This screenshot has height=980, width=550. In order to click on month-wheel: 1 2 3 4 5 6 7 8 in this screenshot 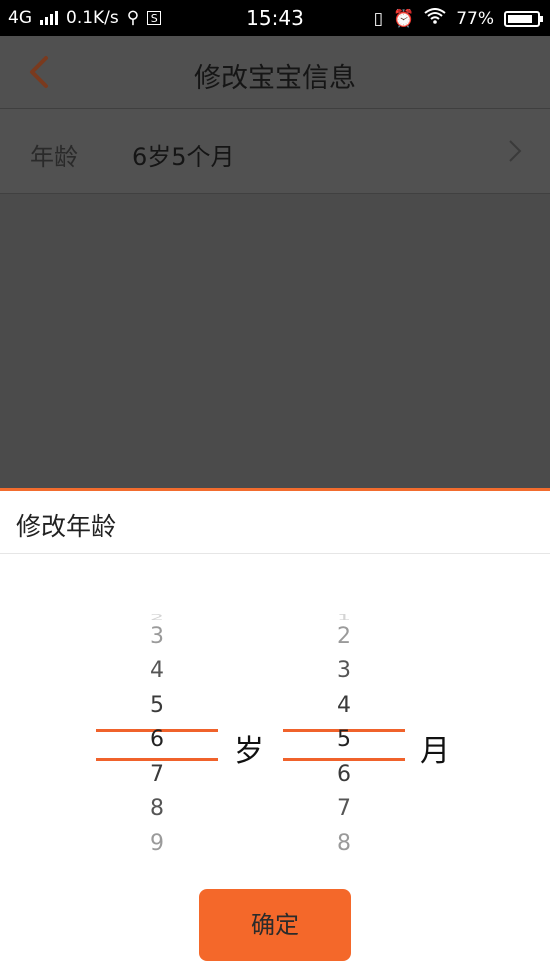, I will do `click(344, 731)`.